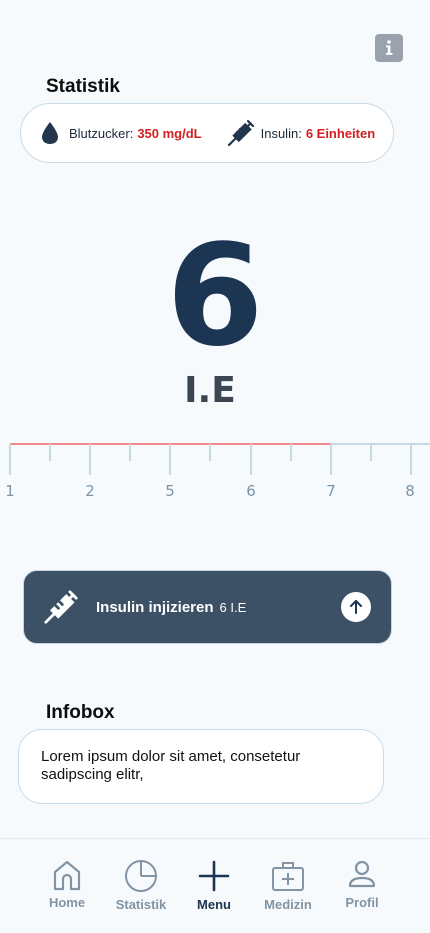 This screenshot has width=430, height=933. Describe the element at coordinates (80, 712) in the screenshot. I see `infobox-title: Infobox` at that location.